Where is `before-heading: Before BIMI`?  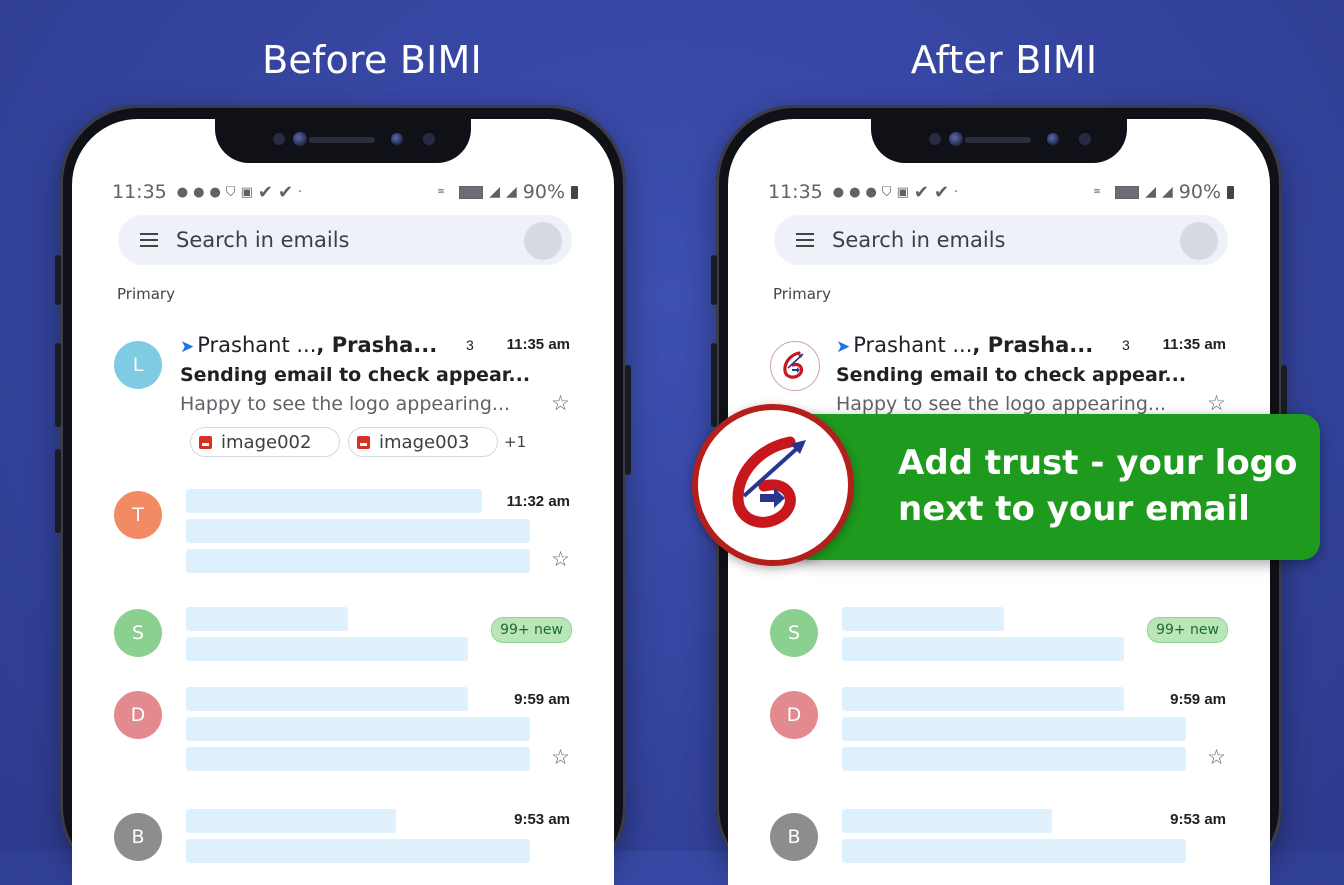
before-heading: Before BIMI is located at coordinates (372, 60).